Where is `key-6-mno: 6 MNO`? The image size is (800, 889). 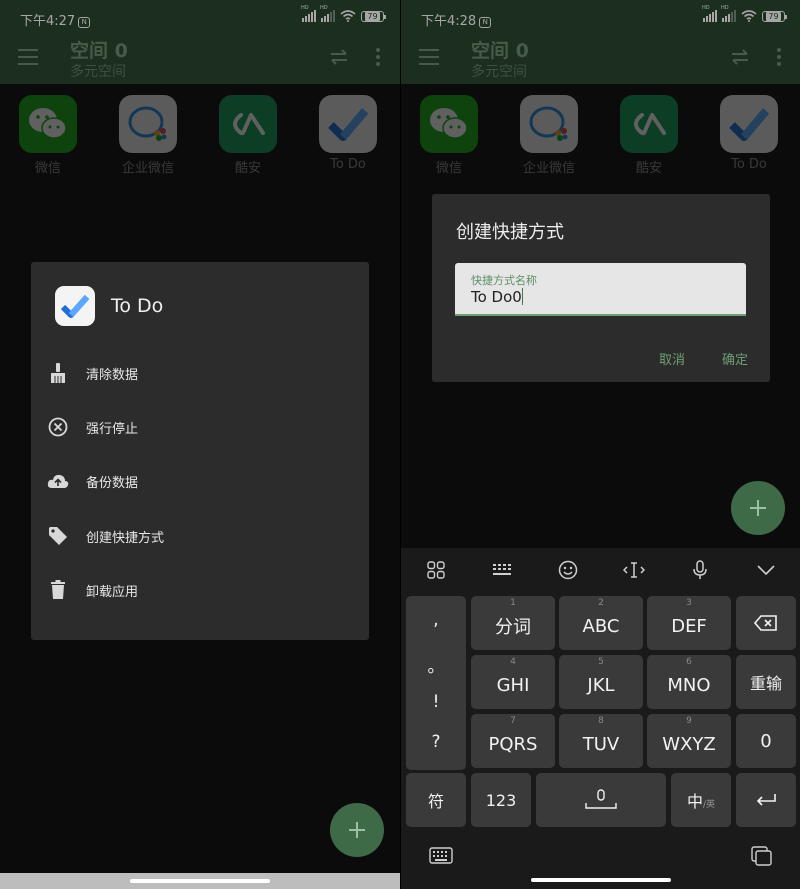 key-6-mno: 6 MNO is located at coordinates (689, 682).